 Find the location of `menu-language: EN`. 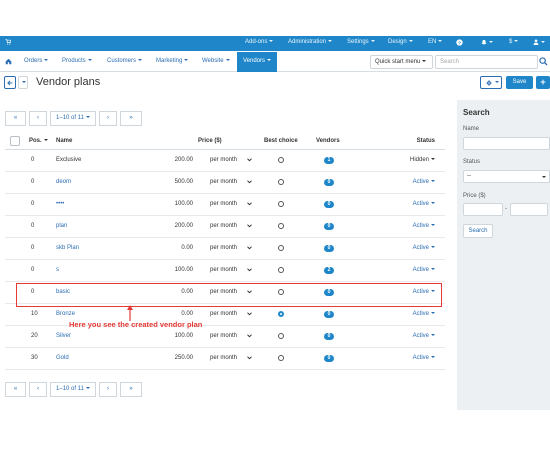

menu-language: EN is located at coordinates (435, 42).